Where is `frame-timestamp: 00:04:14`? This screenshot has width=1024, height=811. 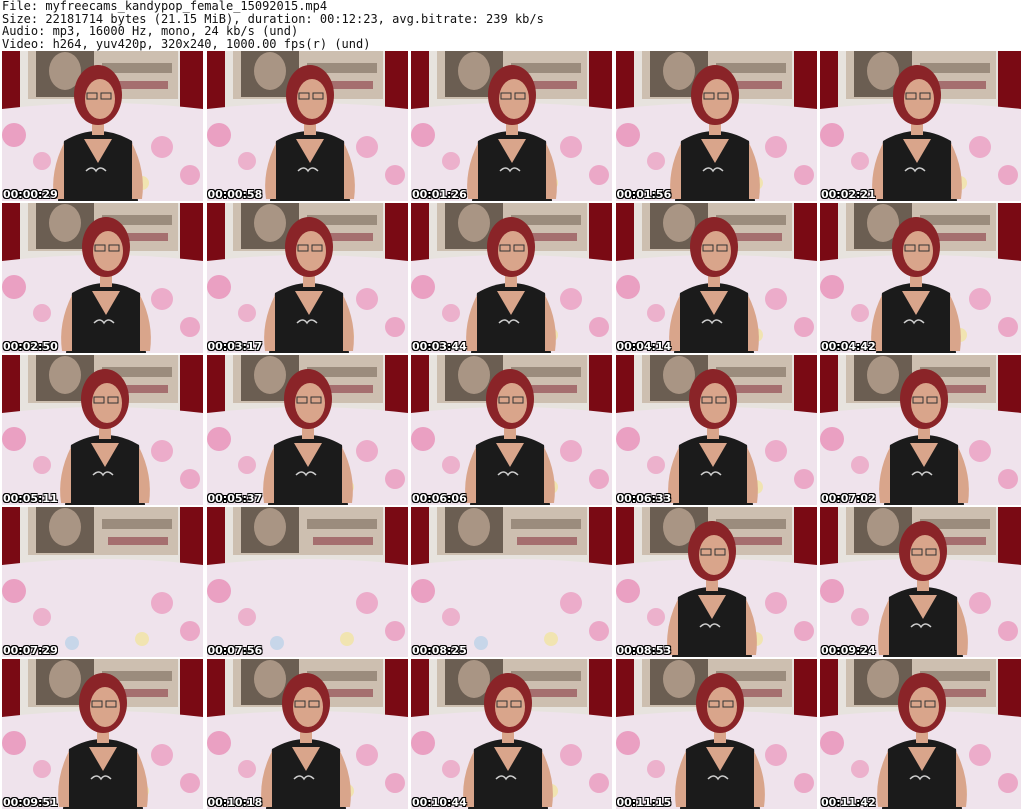 frame-timestamp: 00:04:14 is located at coordinates (644, 346).